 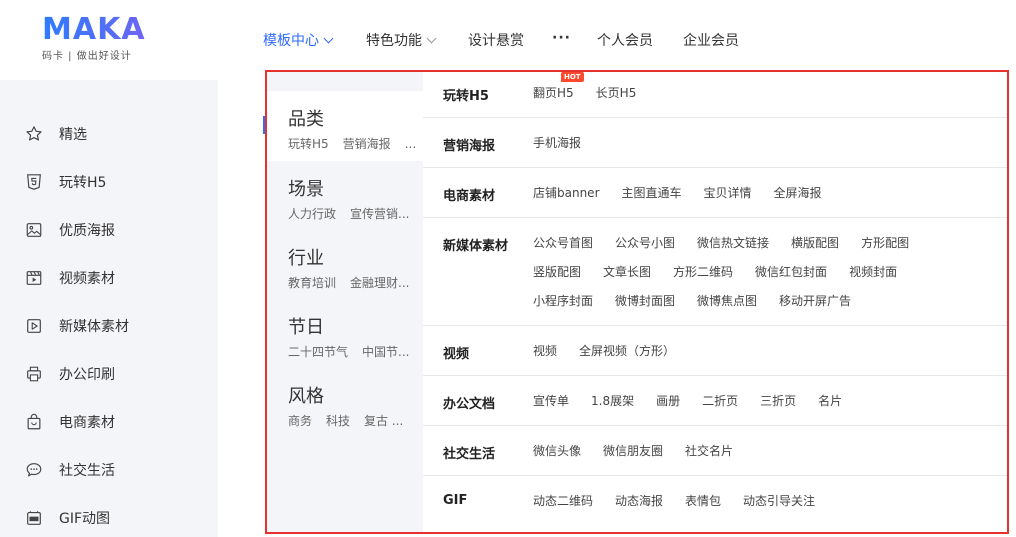 I want to click on link-main-image: 主图直通车, so click(x=652, y=192).